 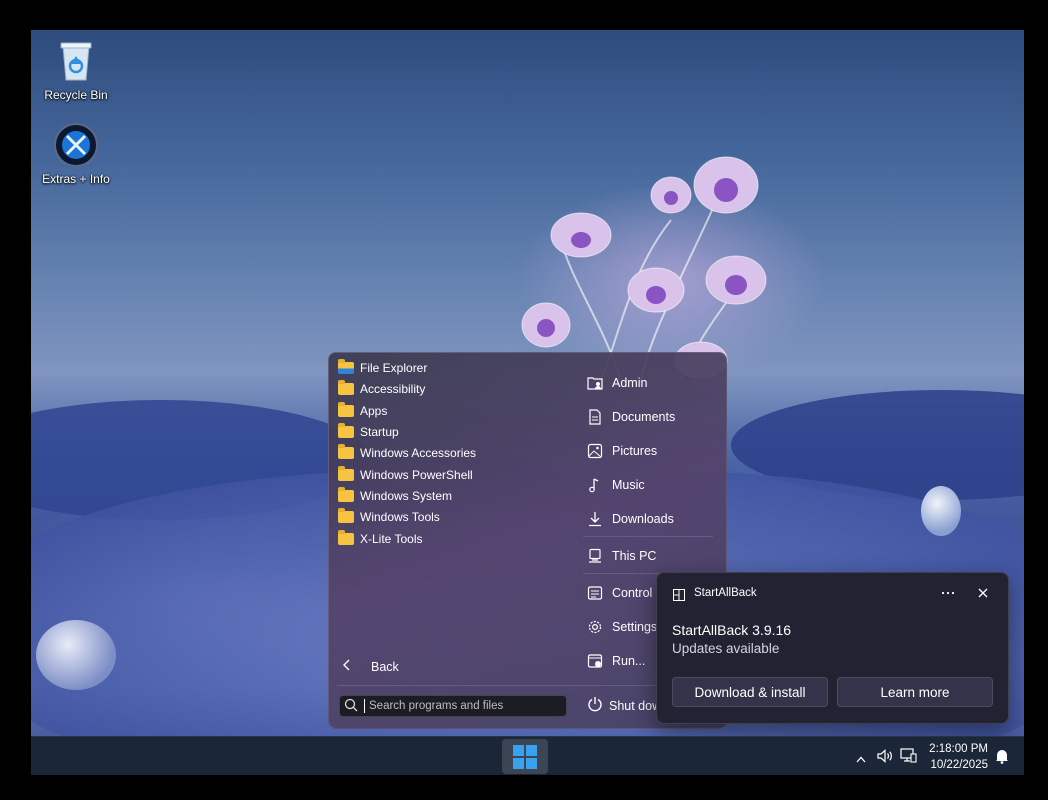 I want to click on extras-info-icon, so click(x=76, y=145).